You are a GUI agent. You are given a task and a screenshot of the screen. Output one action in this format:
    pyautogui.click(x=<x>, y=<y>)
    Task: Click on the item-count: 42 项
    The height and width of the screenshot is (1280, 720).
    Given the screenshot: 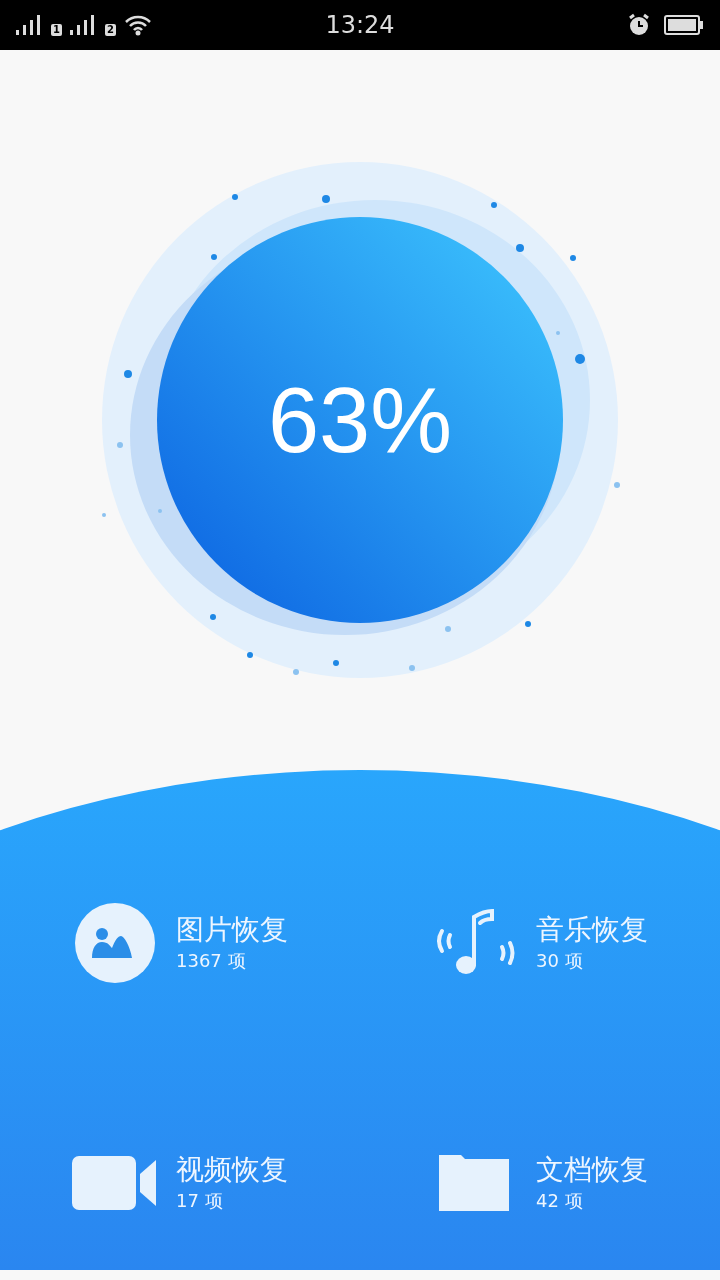 What is the action you would take?
    pyautogui.click(x=560, y=1201)
    